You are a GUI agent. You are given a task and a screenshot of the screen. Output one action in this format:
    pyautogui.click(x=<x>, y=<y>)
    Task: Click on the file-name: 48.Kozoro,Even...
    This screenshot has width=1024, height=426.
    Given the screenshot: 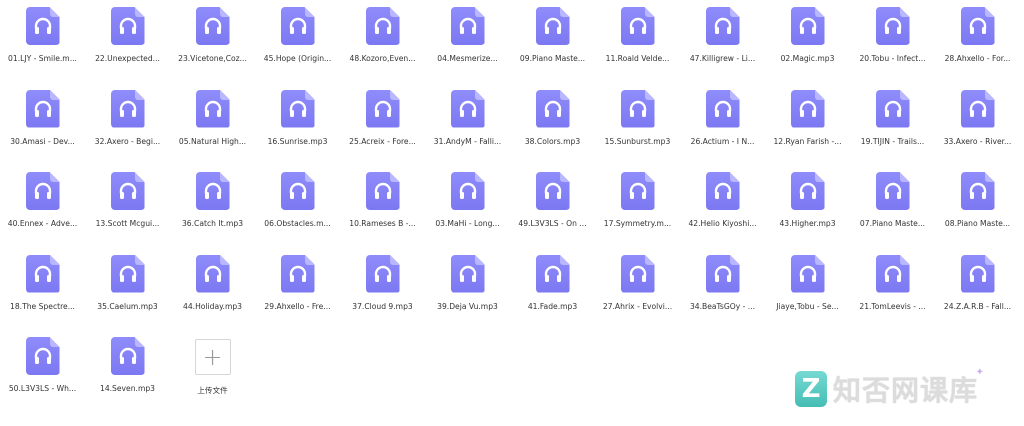 What is the action you would take?
    pyautogui.click(x=382, y=58)
    